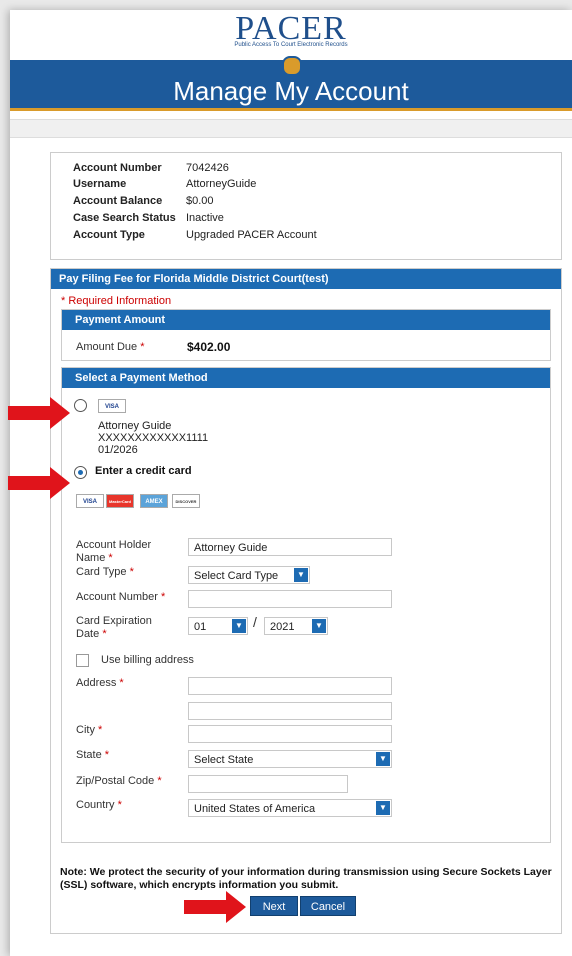 This screenshot has height=956, width=572. What do you see at coordinates (186, 501) in the screenshot?
I see `discover-icon: DISCOVER` at bounding box center [186, 501].